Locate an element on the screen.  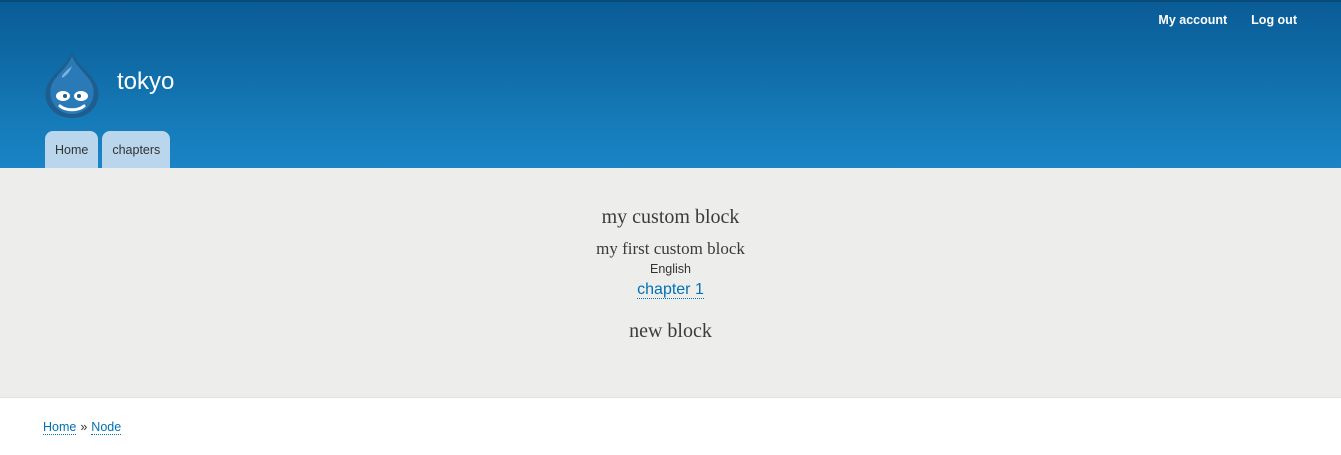
language-label: English is located at coordinates (670, 269).